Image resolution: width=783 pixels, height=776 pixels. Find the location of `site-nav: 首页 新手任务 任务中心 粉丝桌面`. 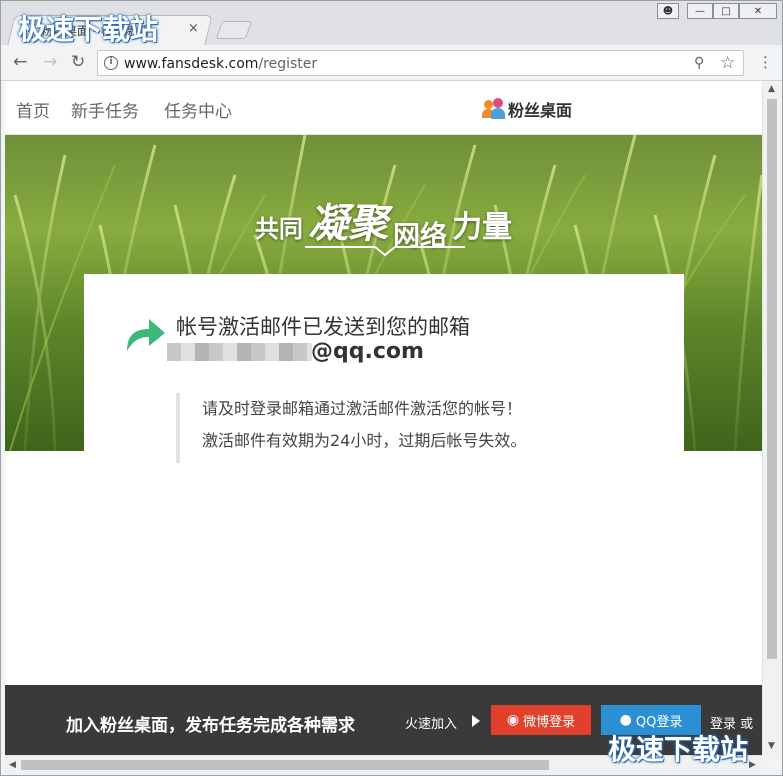

site-nav: 首页 新手任务 任务中心 粉丝桌面 is located at coordinates (383, 108).